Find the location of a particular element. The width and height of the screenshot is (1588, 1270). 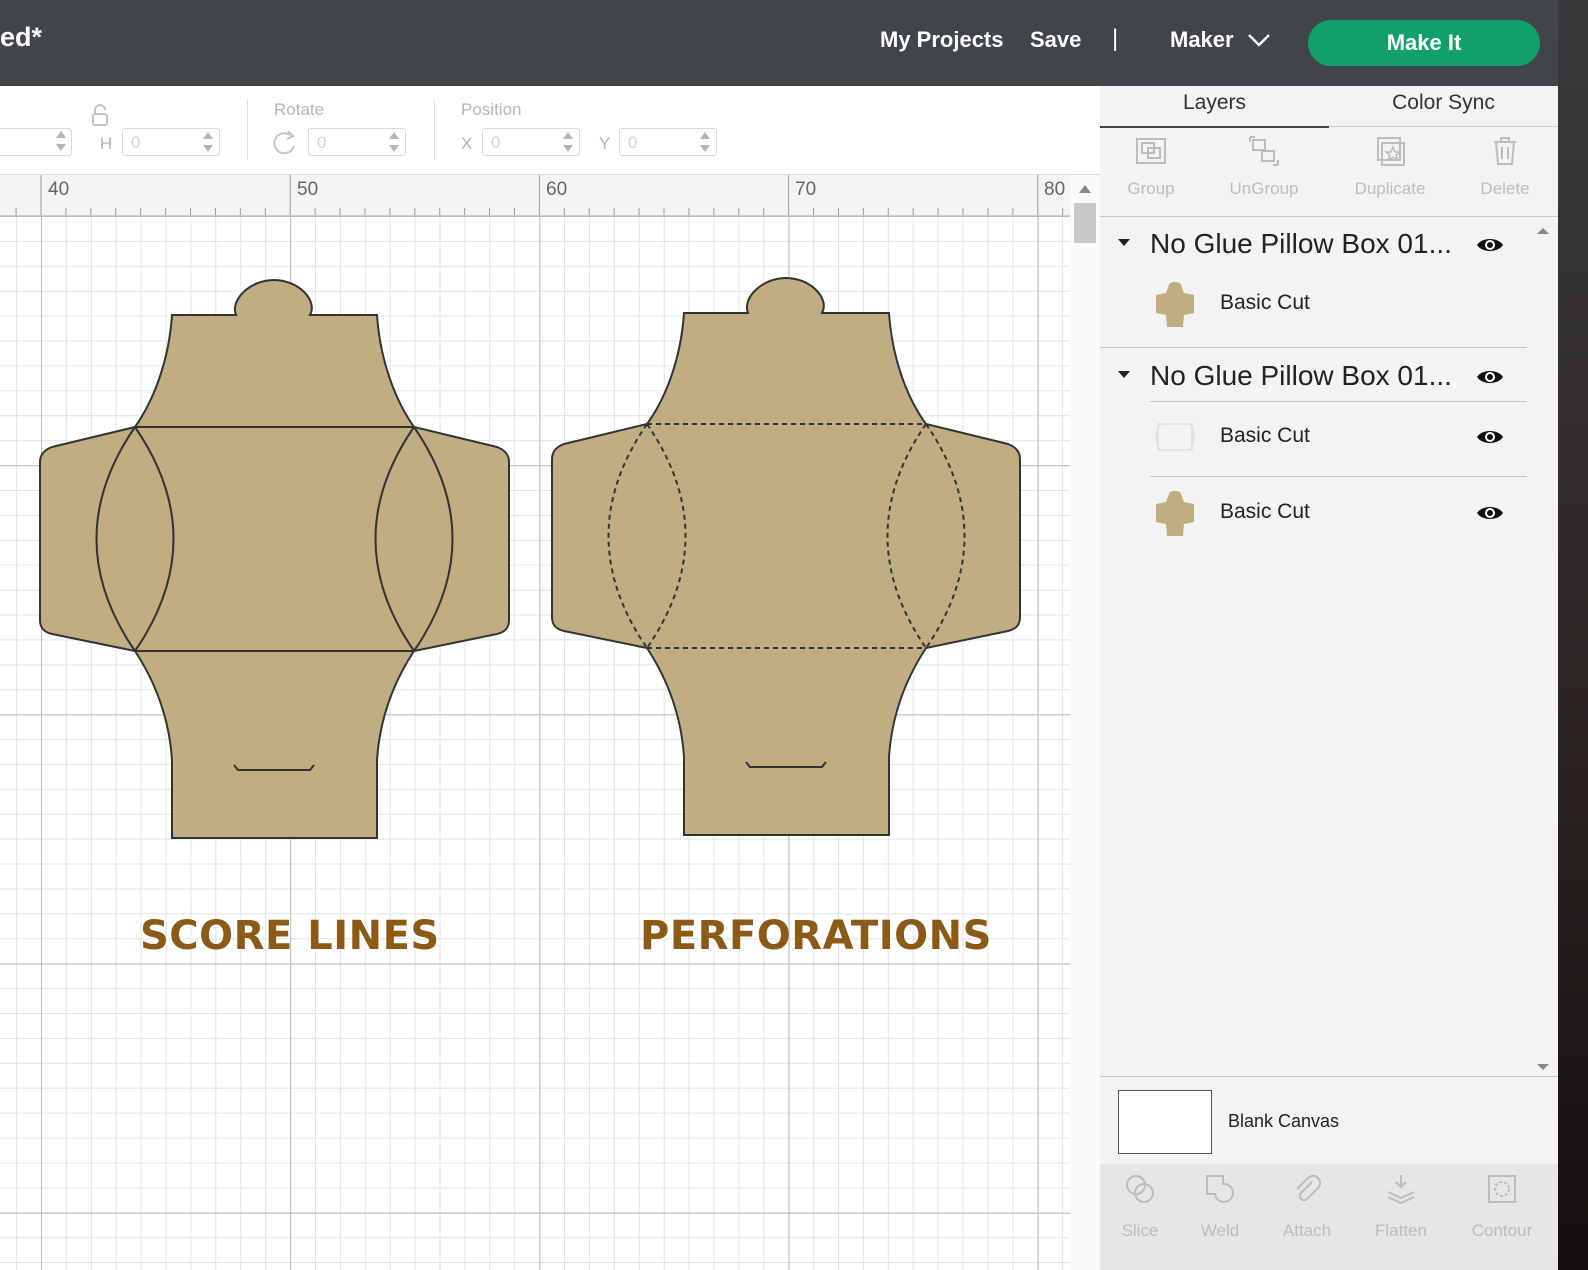

rotate-field: 0 is located at coordinates (357, 142).